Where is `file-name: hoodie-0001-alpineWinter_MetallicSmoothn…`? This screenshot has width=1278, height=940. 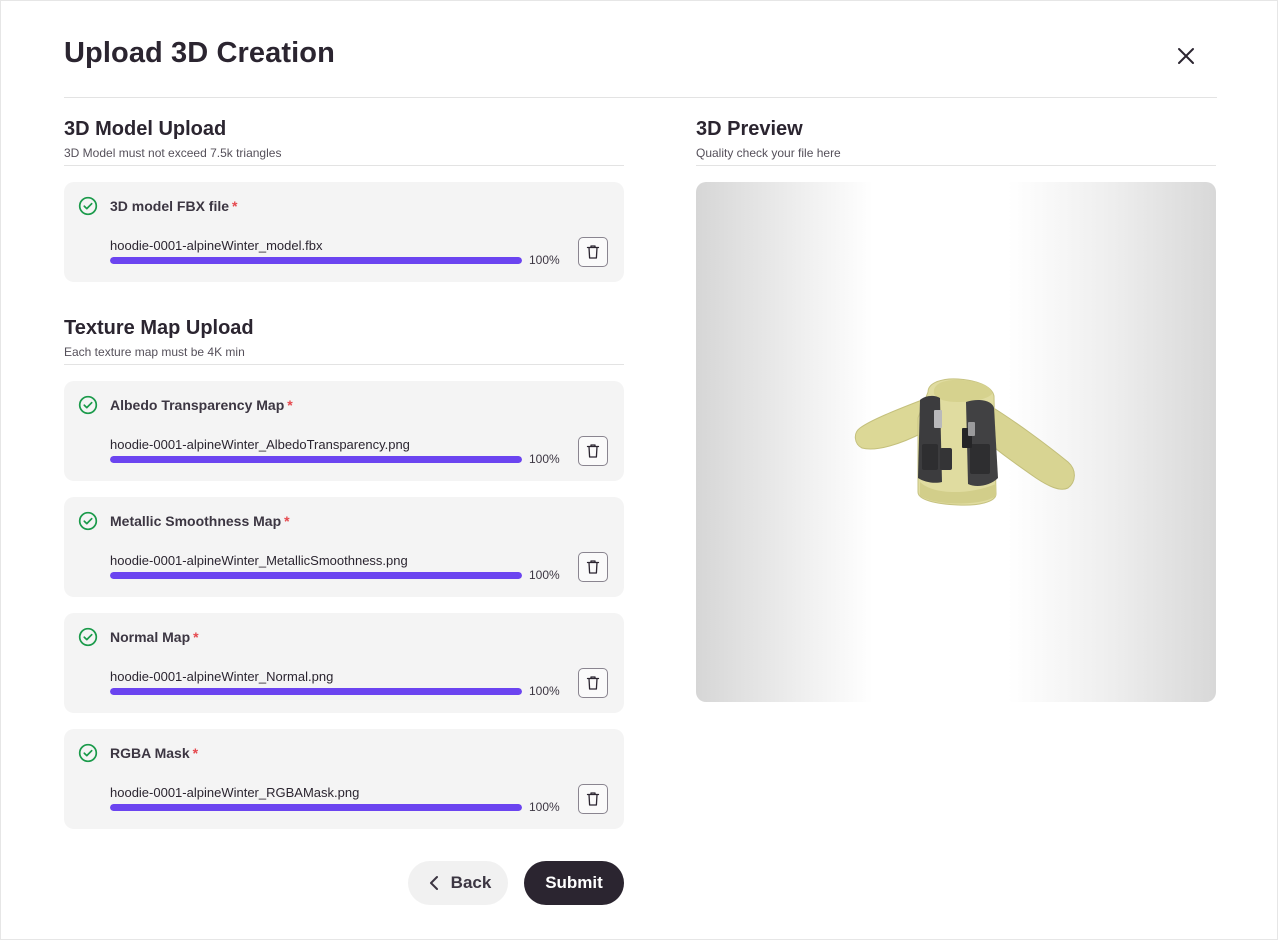 file-name: hoodie-0001-alpineWinter_MetallicSmoothn… is located at coordinates (259, 560).